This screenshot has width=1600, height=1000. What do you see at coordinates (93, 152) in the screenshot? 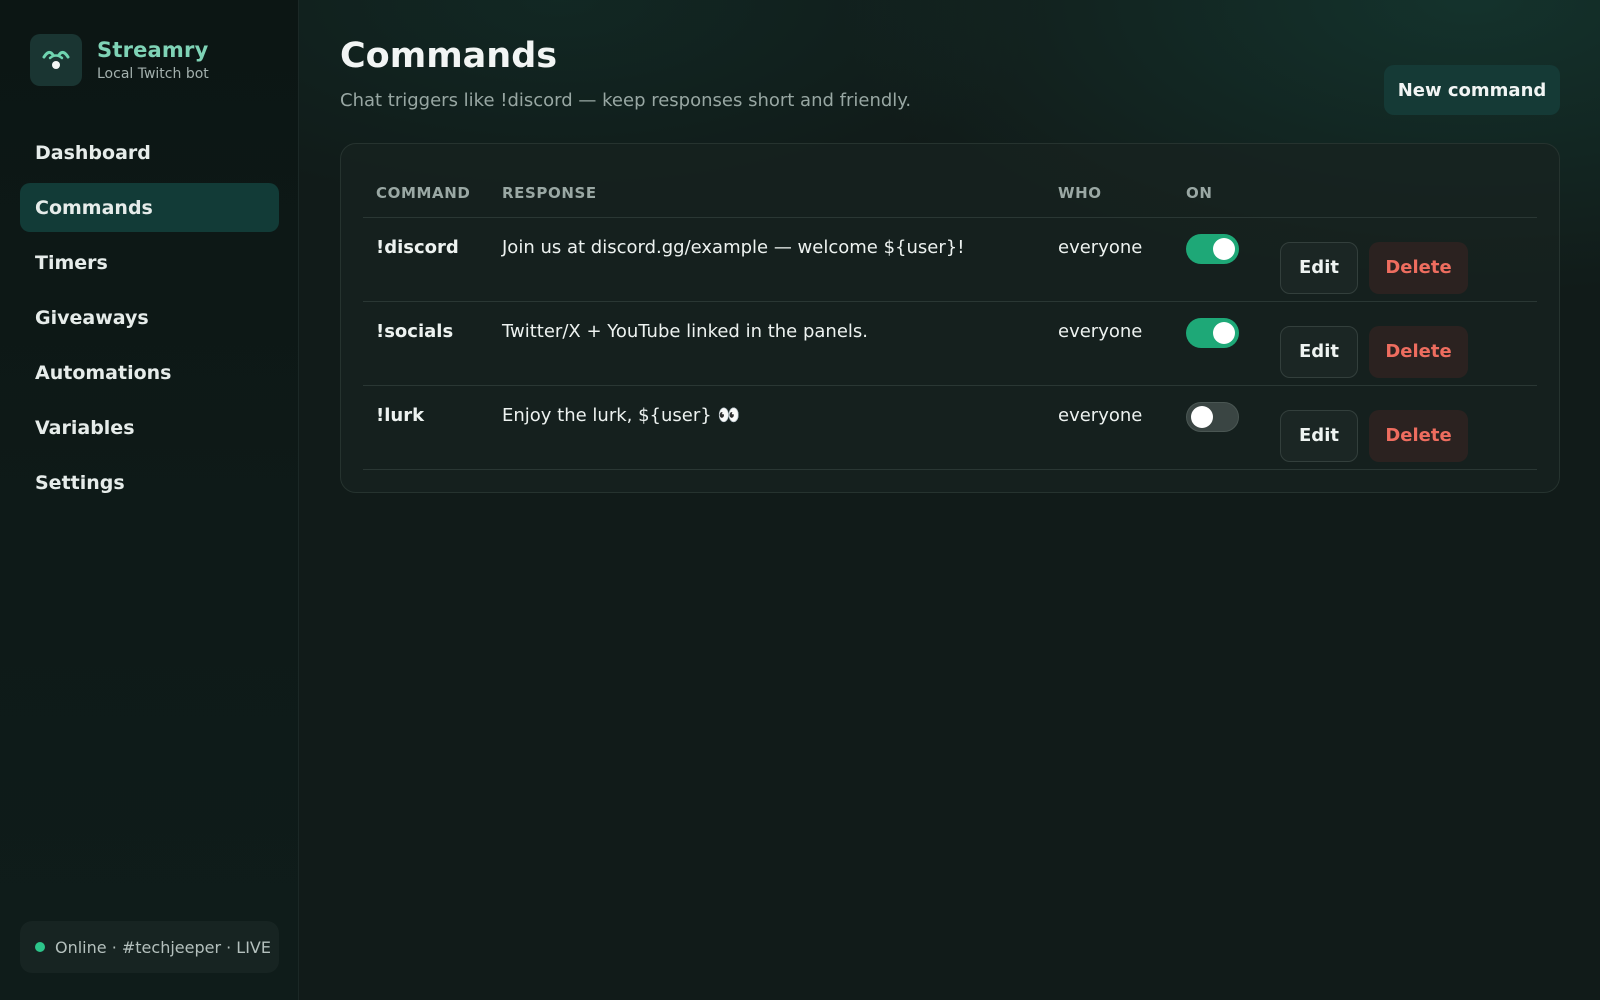
I see `sidebar-item-label: Dashboard` at bounding box center [93, 152].